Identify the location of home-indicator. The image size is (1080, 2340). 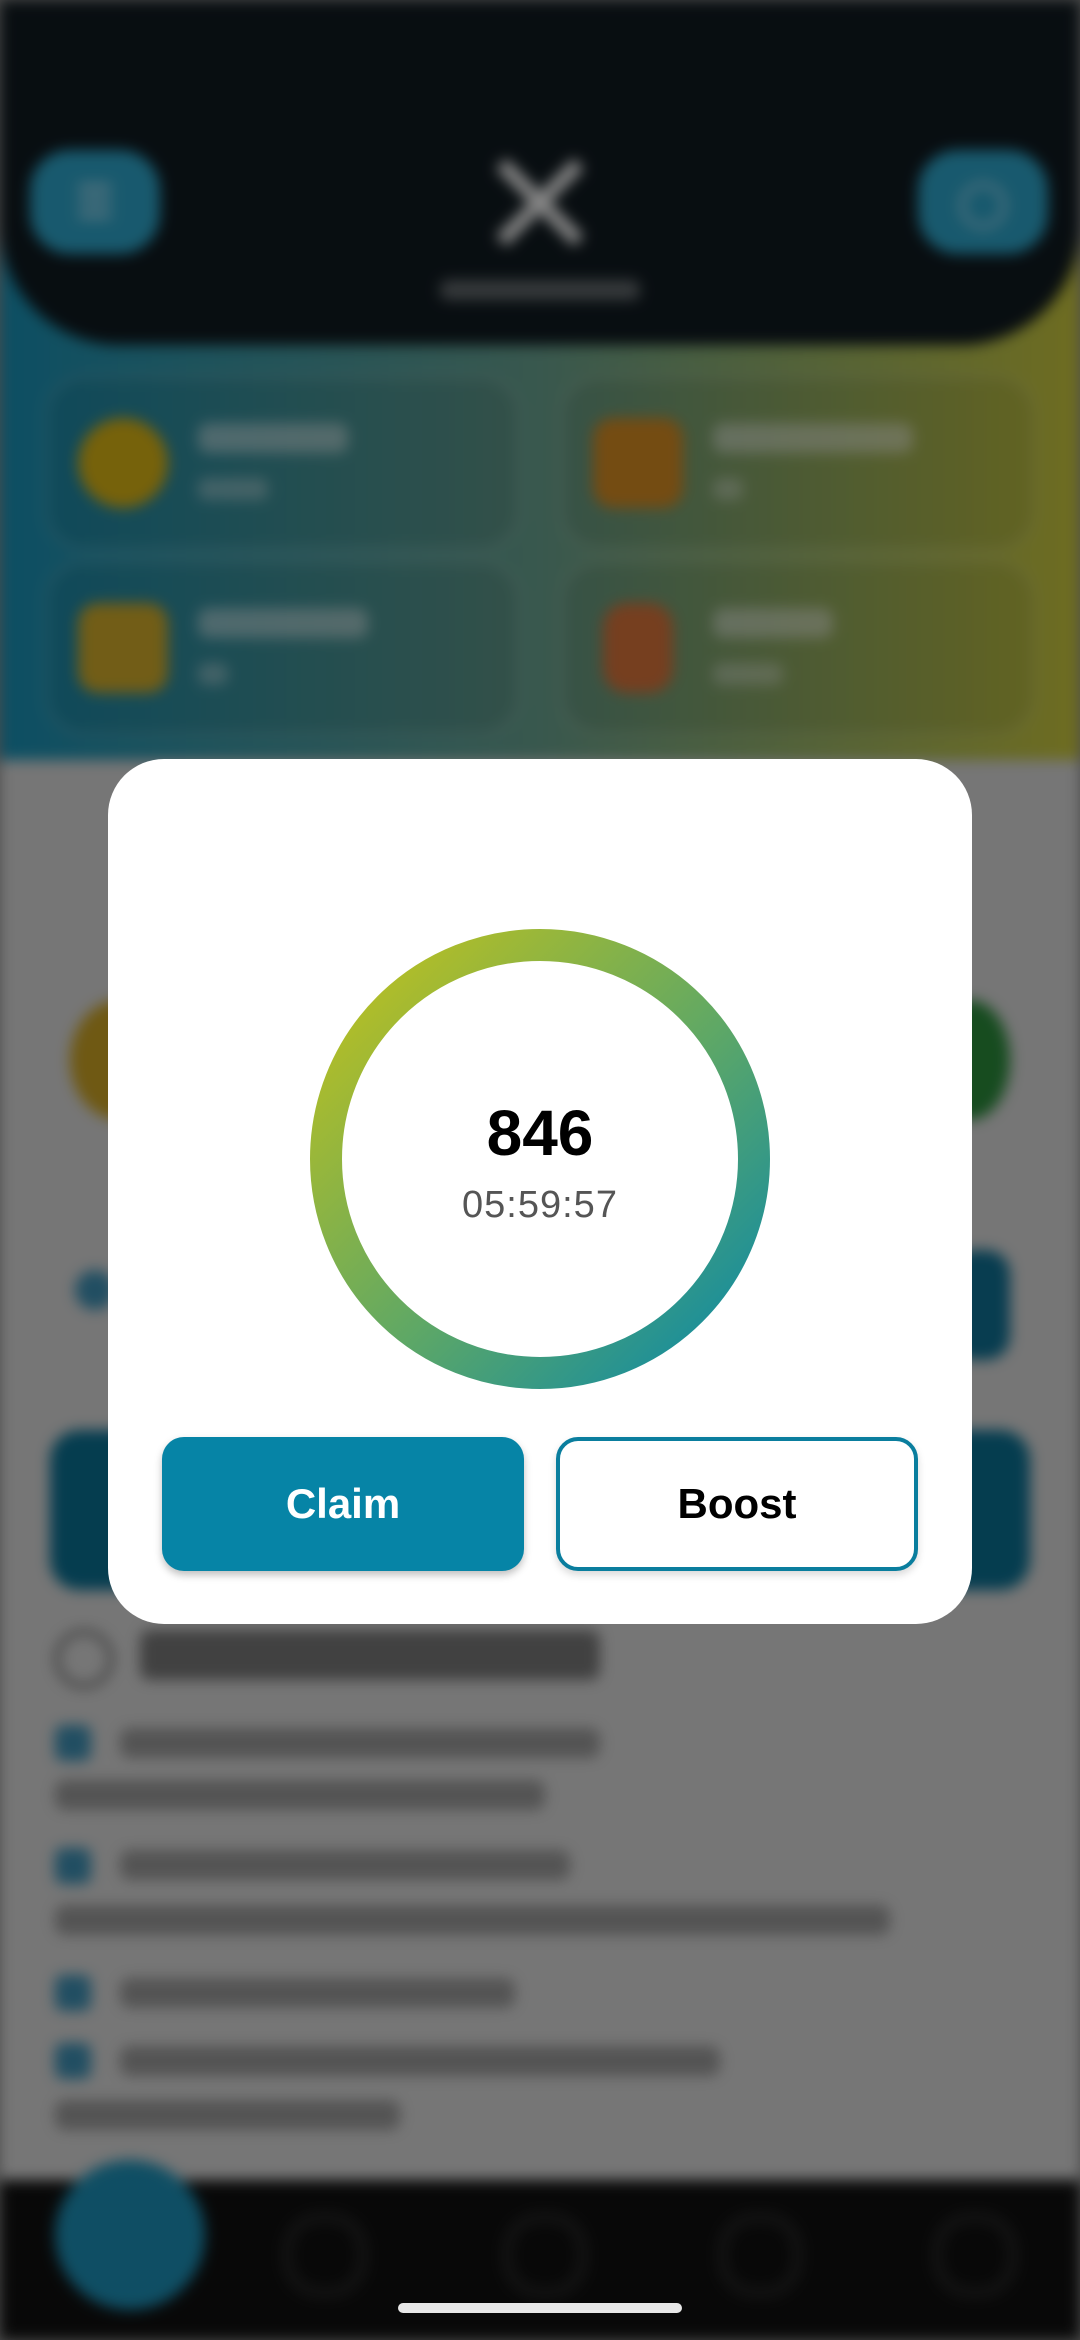
(540, 2308).